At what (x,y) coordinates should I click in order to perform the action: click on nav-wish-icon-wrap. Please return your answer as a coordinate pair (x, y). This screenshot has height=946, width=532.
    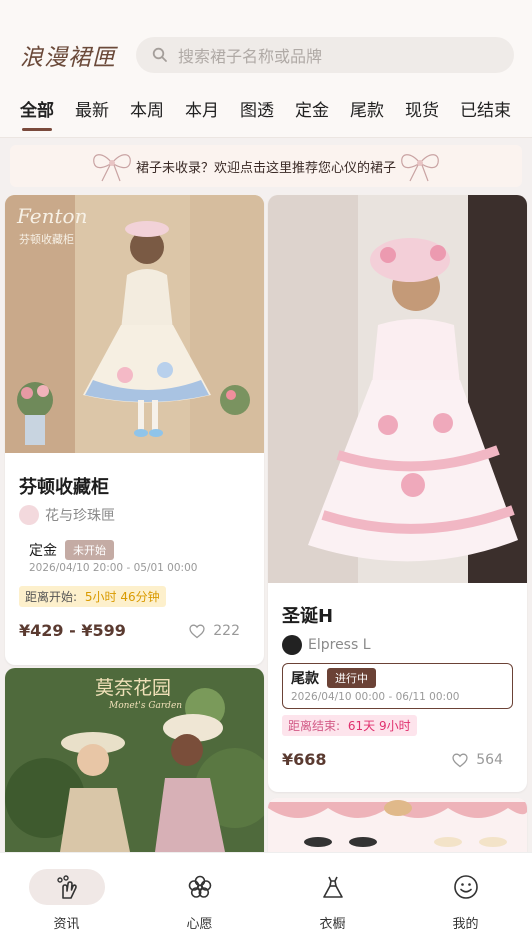
    Looking at the image, I should click on (200, 887).